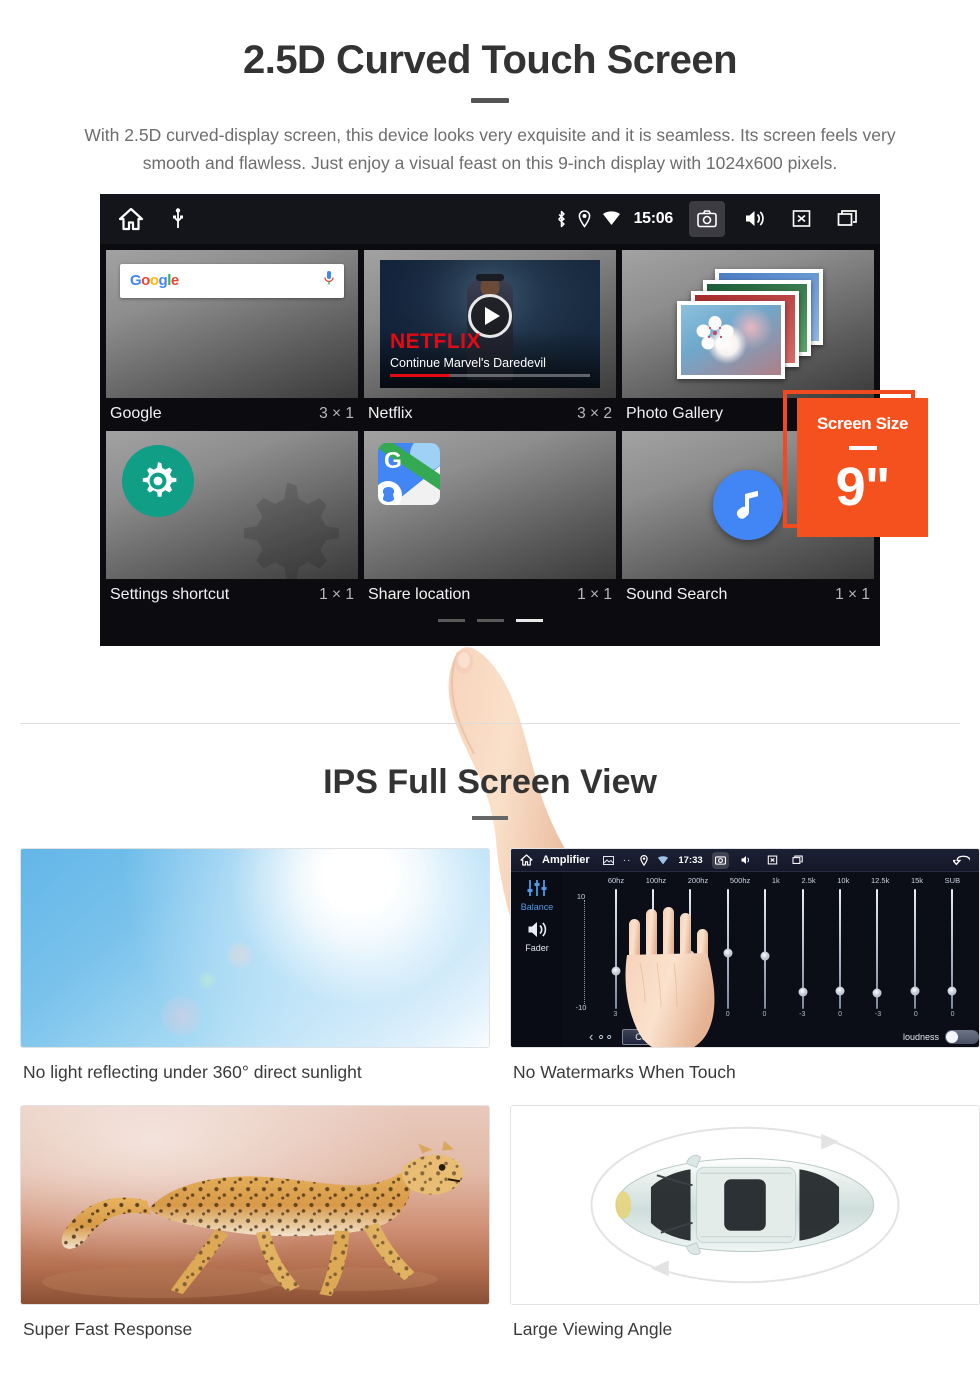 The image size is (980, 1394). I want to click on widget-name: Google, so click(136, 413).